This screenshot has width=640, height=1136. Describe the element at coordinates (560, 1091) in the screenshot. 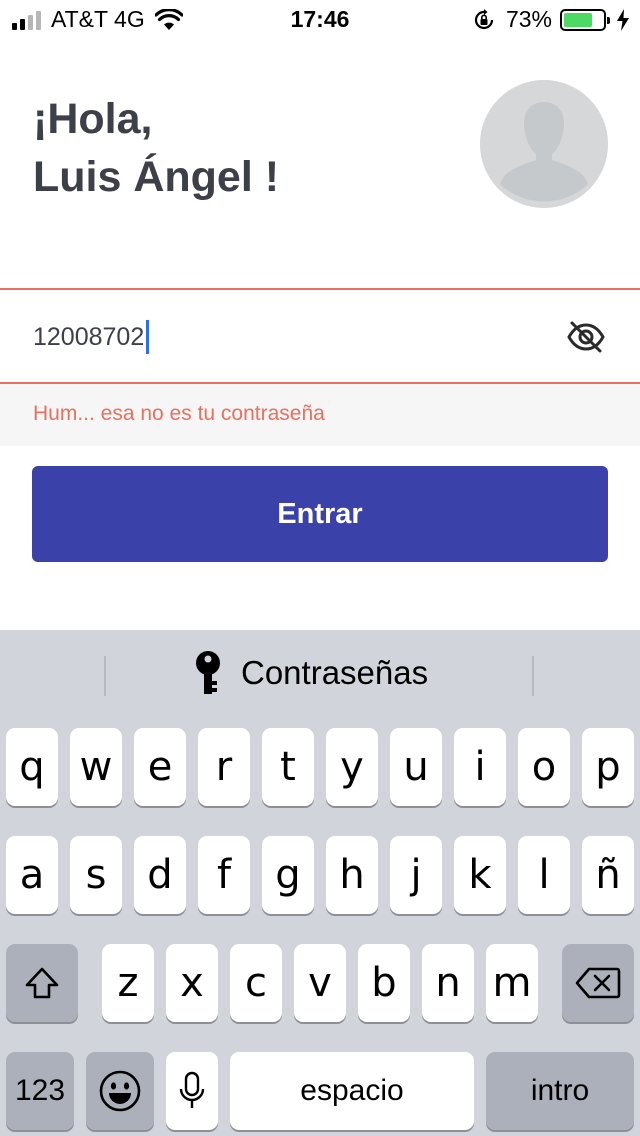

I see `return-key: intro` at that location.